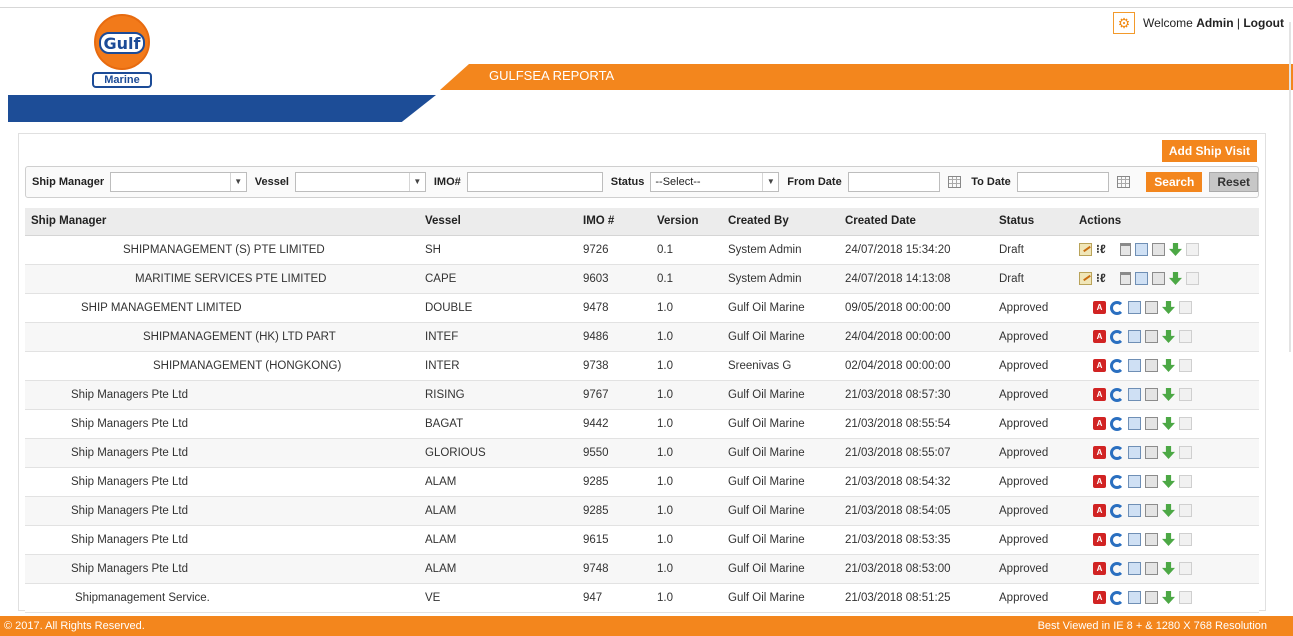 This screenshot has height=636, width=1293. I want to click on search-button: Search, so click(1174, 182).